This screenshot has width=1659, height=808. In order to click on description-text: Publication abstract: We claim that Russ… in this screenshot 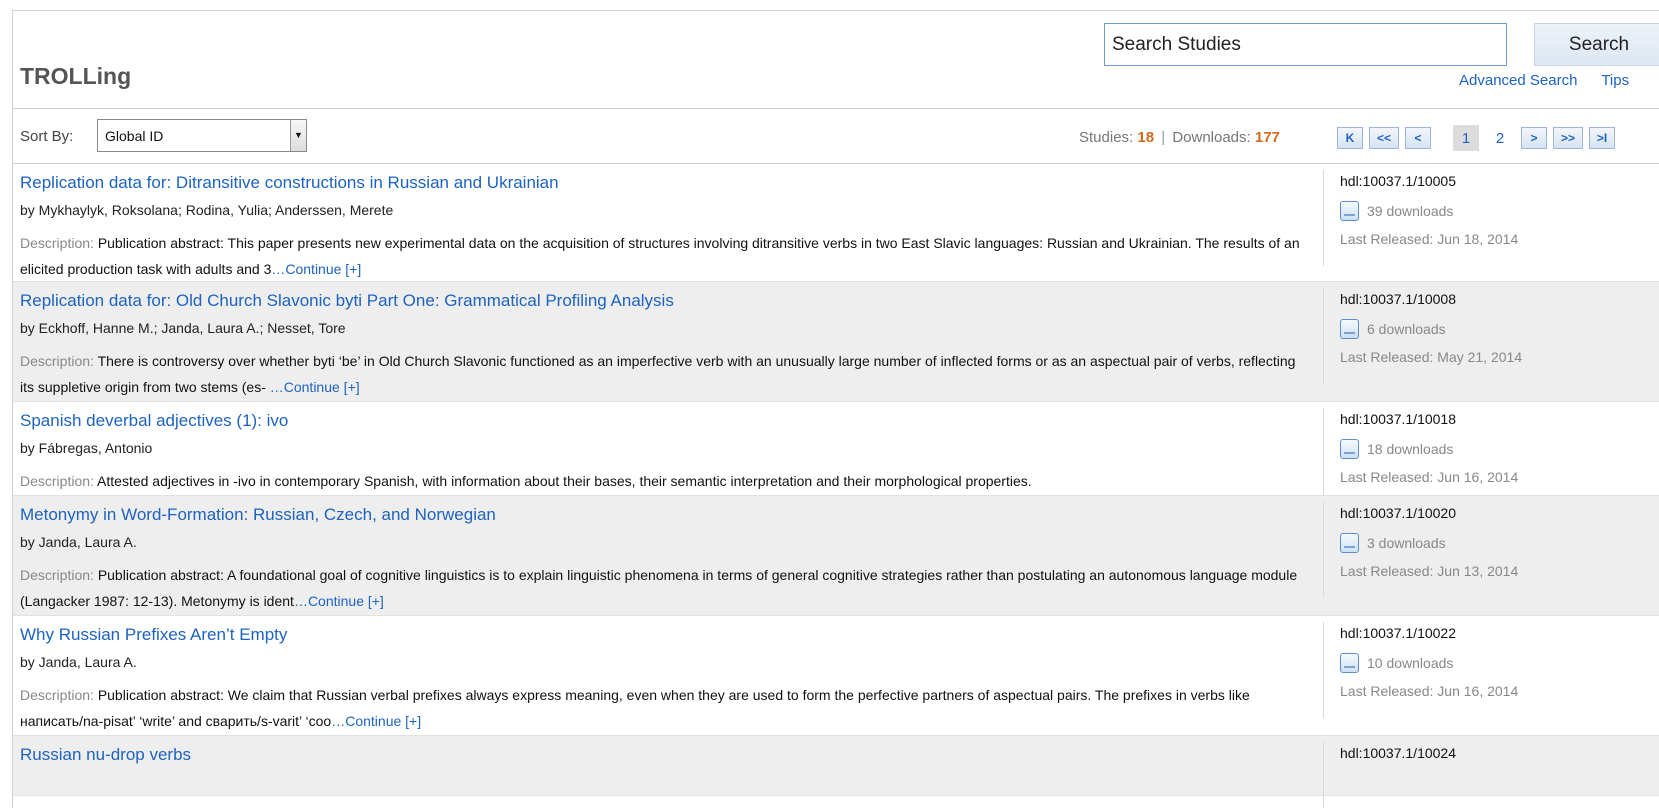, I will do `click(635, 708)`.